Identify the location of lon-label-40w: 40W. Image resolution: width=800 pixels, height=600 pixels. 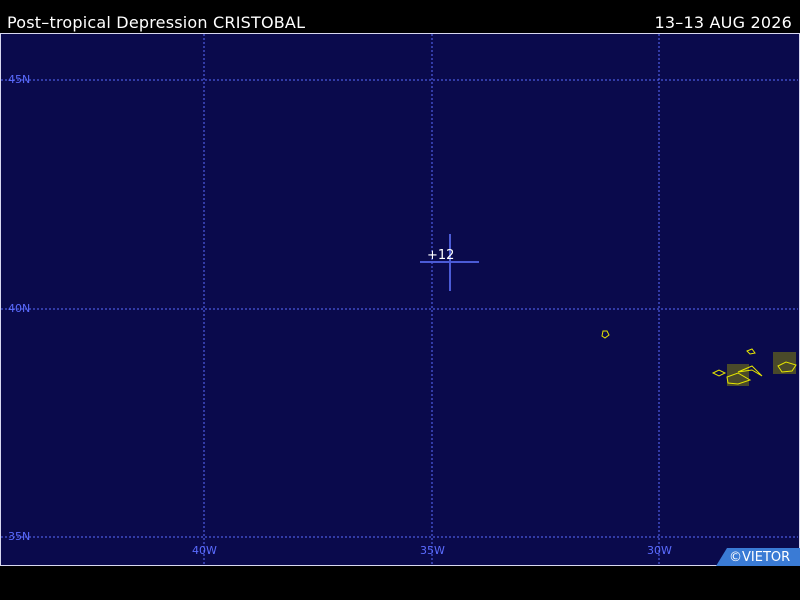
(204, 550).